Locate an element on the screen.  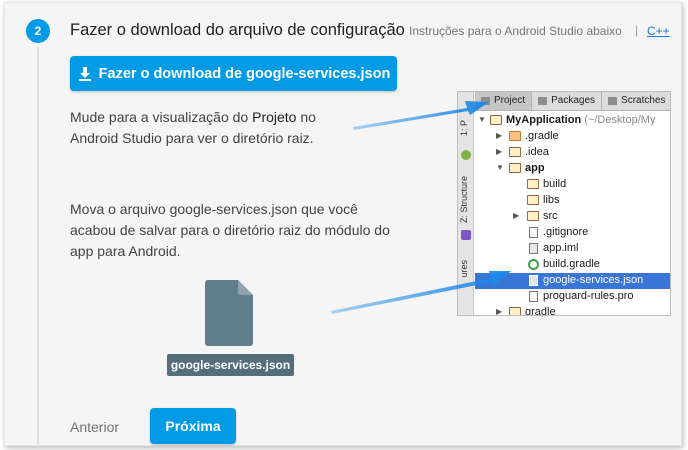
arrow-to-project-tab-icon is located at coordinates (421, 115).